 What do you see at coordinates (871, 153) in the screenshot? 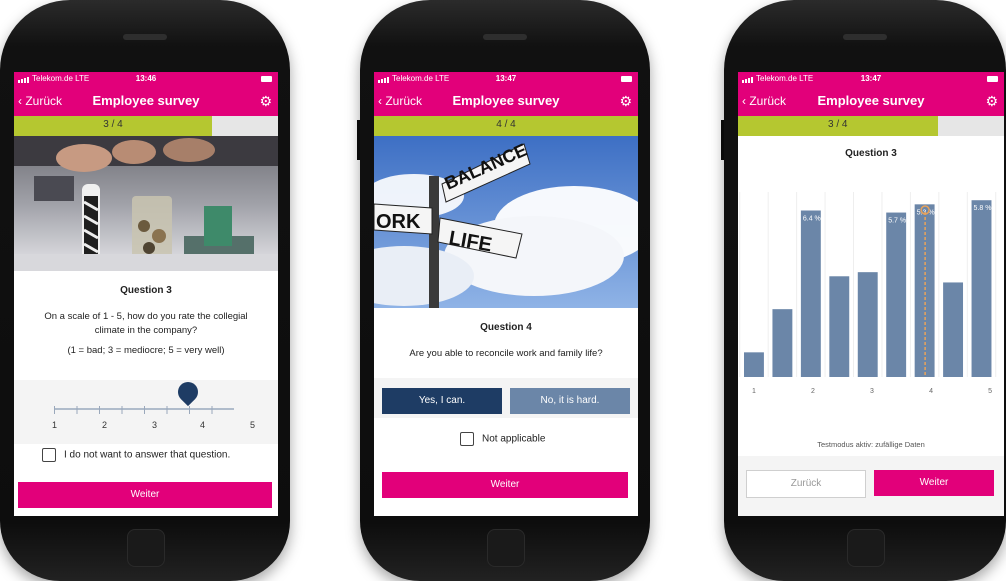
I see `chart-title: Question 3` at bounding box center [871, 153].